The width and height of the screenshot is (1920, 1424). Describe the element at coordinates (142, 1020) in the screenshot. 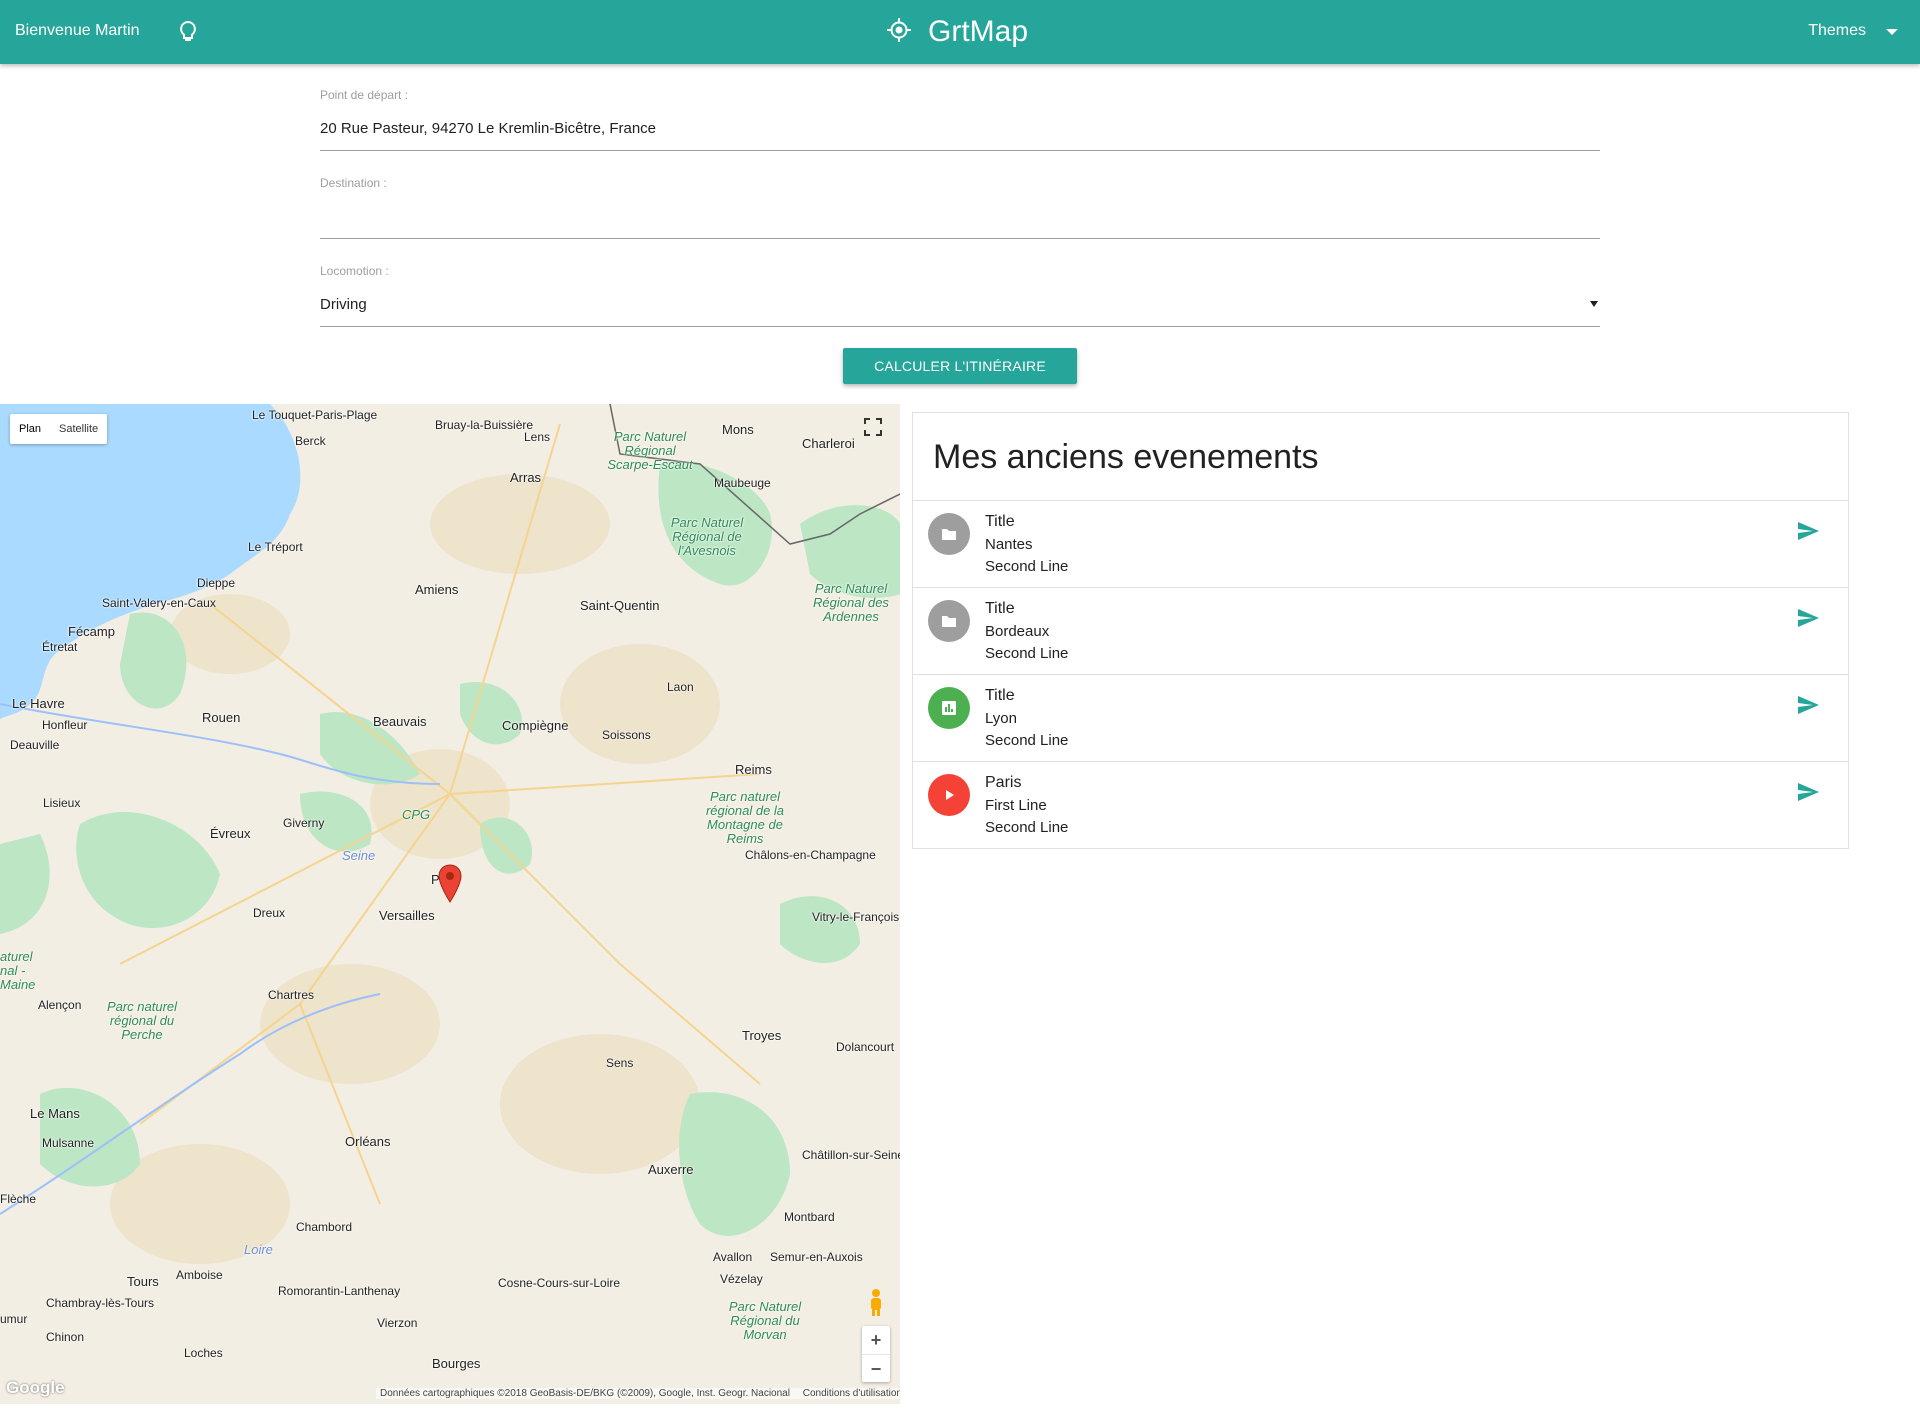

I see `map-label: Parc naturel régional du Perche` at that location.